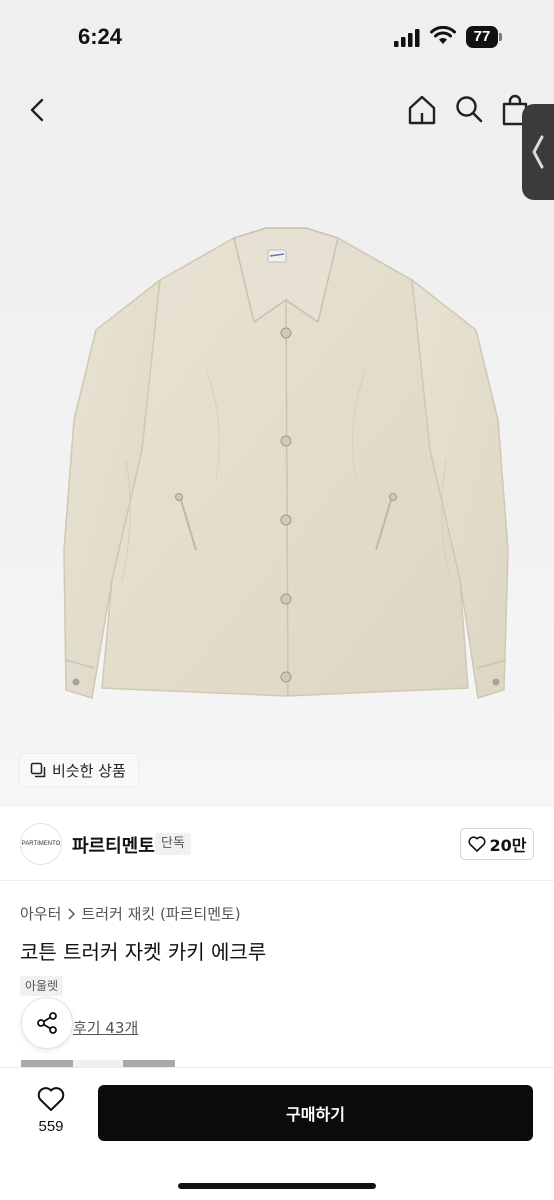  Describe the element at coordinates (38, 770) in the screenshot. I see `copy-icon` at that location.